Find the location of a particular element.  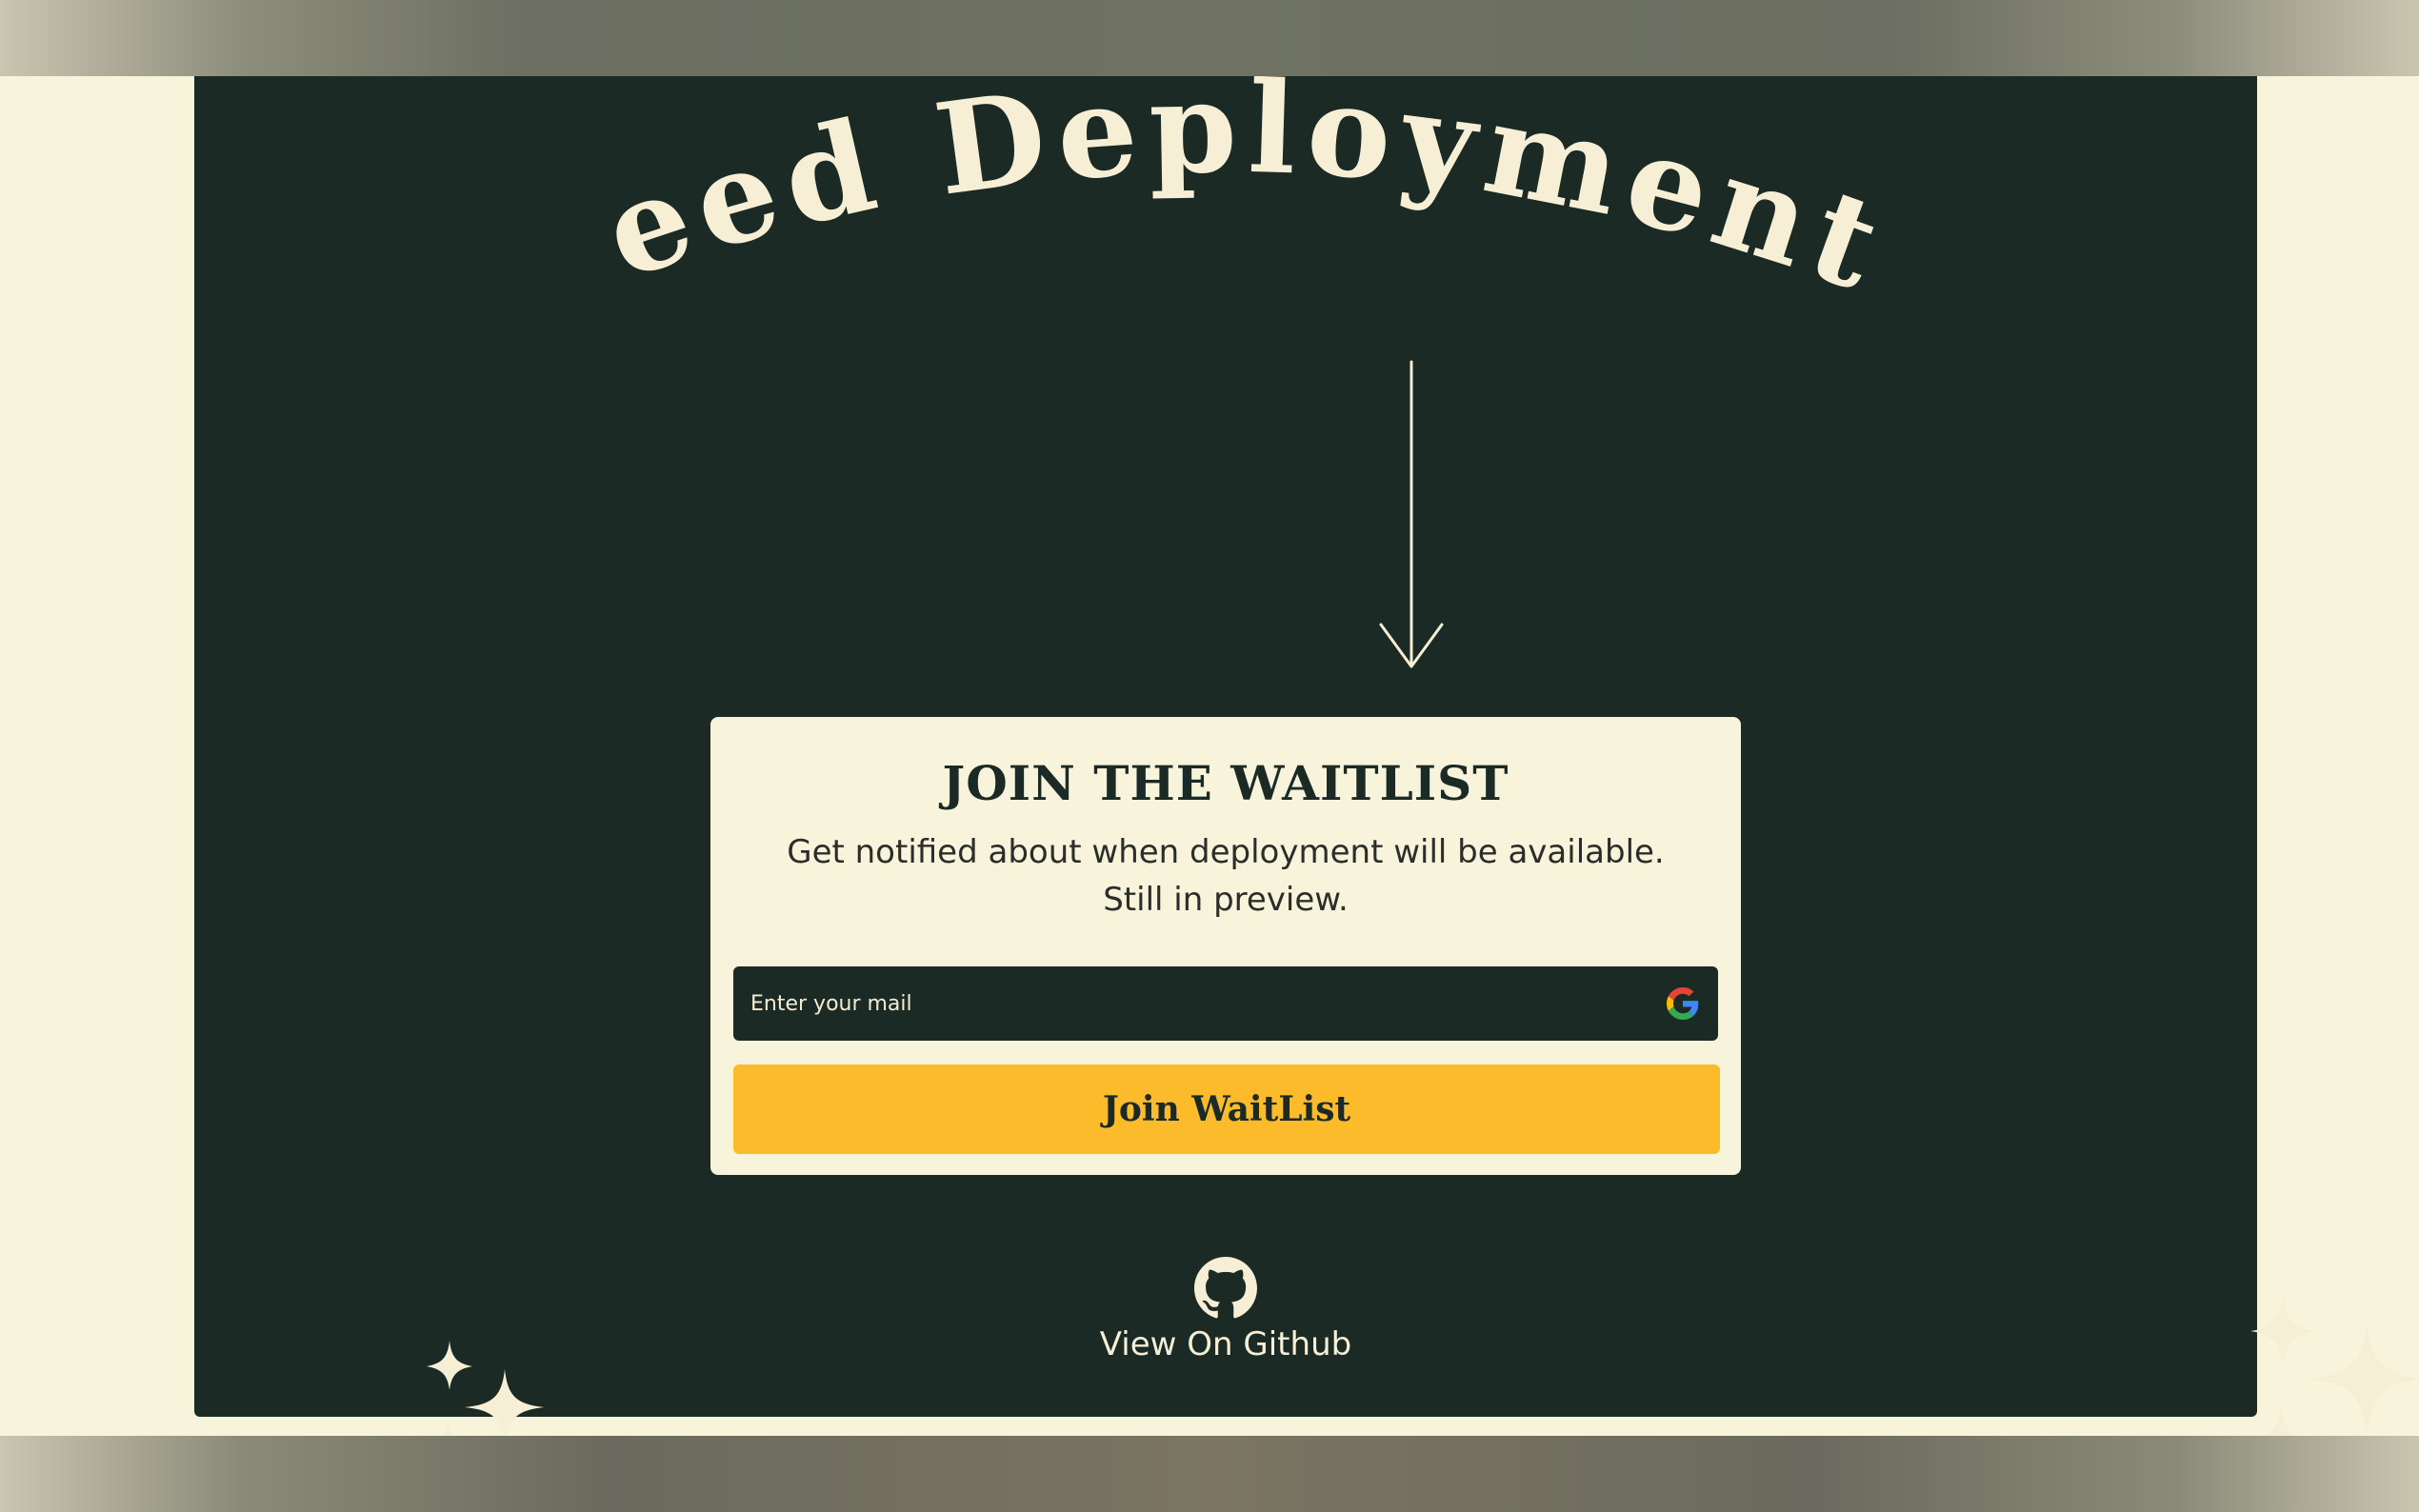

view-on-github-link: View On Github is located at coordinates (1225, 1323).